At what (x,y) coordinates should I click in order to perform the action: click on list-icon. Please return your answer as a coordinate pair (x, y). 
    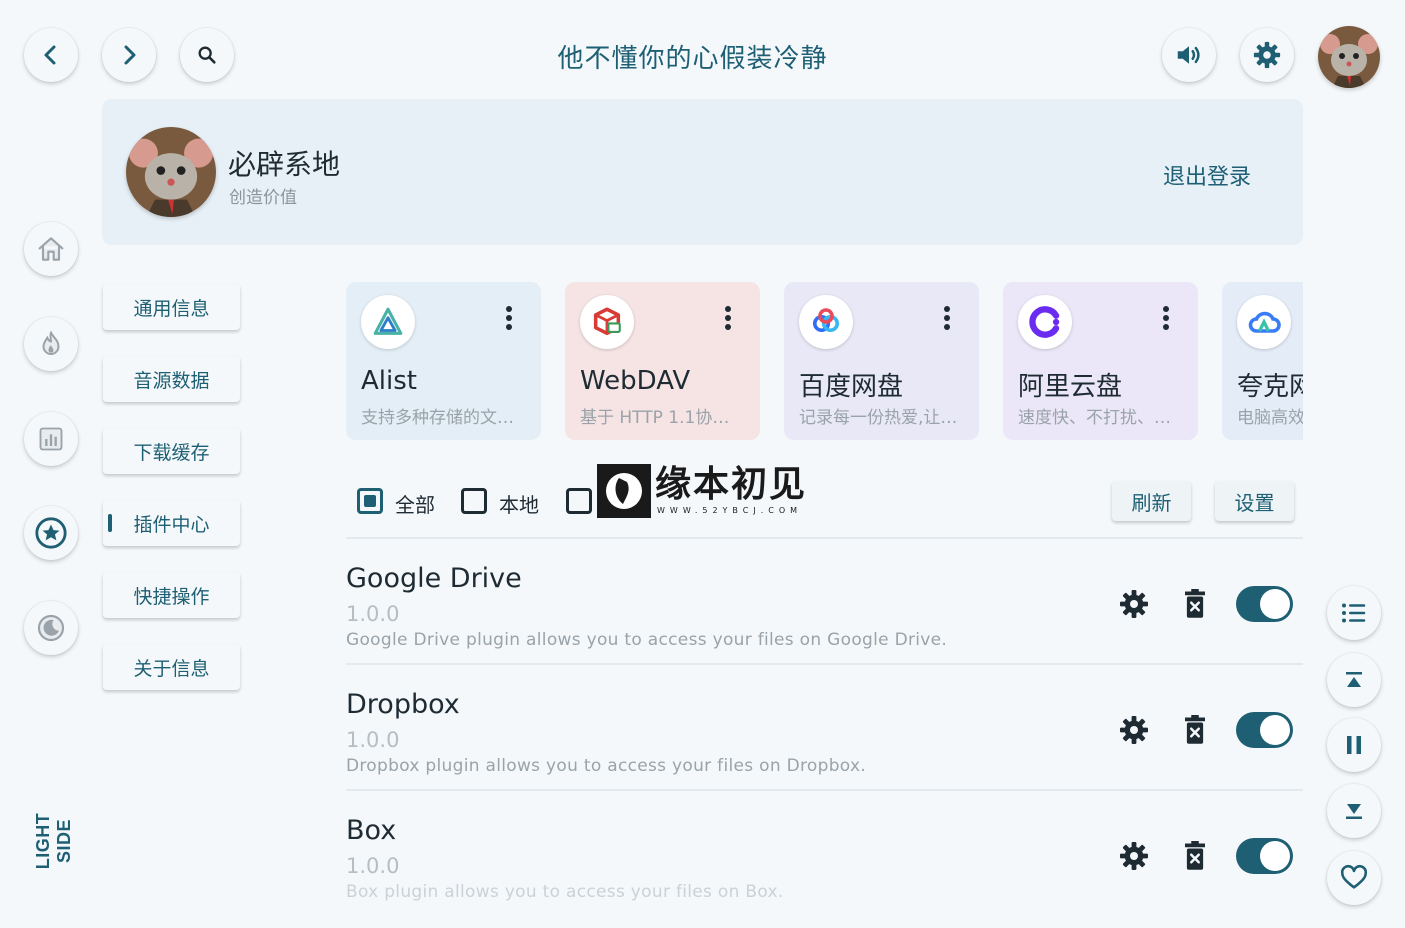
    Looking at the image, I should click on (1354, 613).